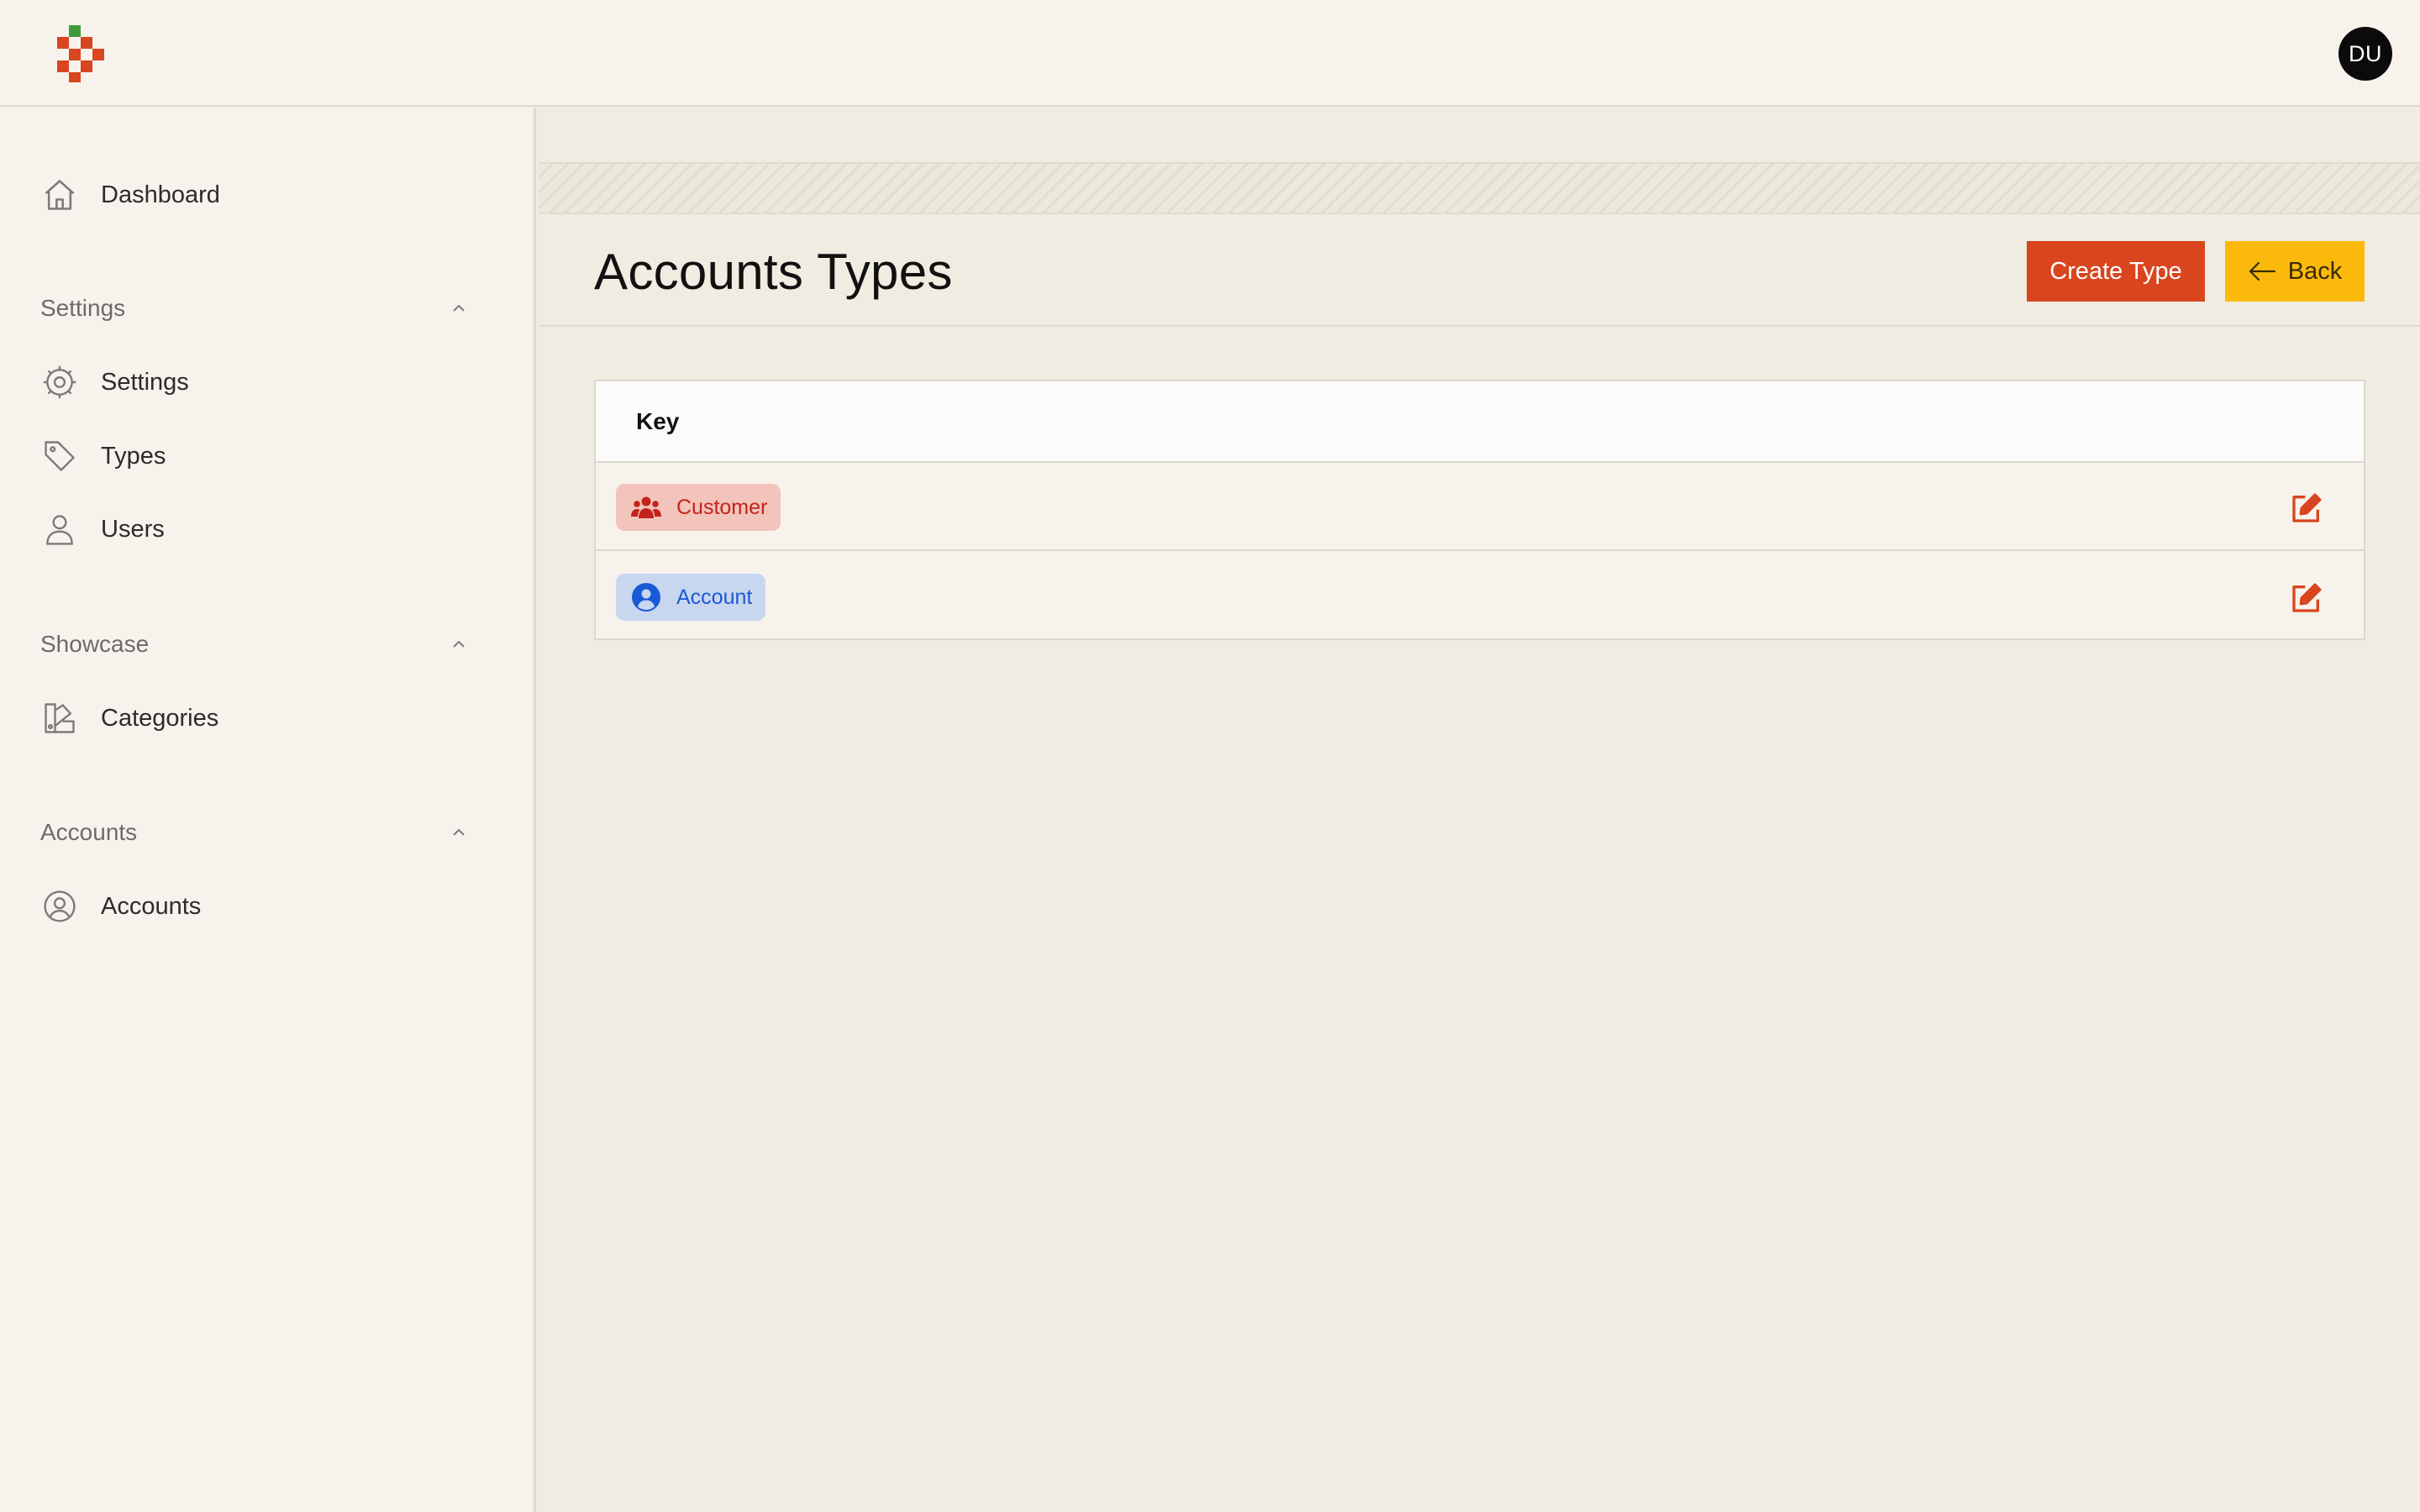 The height and width of the screenshot is (1512, 2420). Describe the element at coordinates (1480, 507) in the screenshot. I see `table-row: Customer` at that location.